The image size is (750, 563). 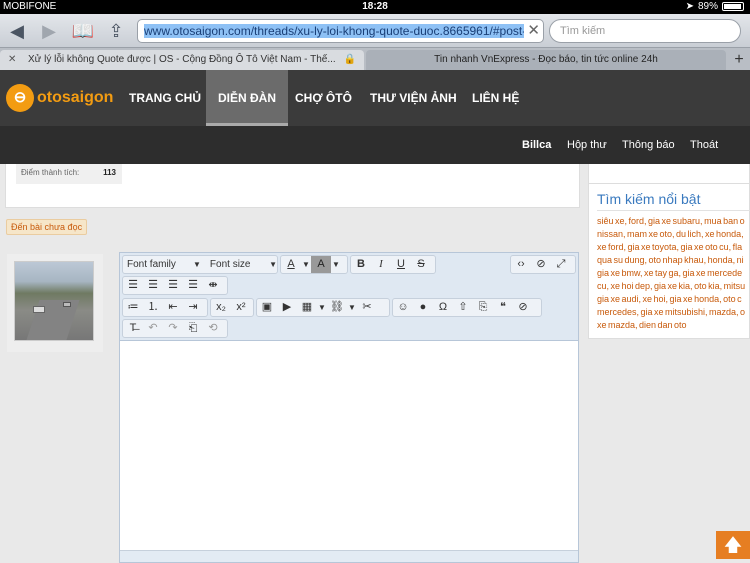 I want to click on nav-market: CHỢ ÔTÔ, so click(x=323, y=98).